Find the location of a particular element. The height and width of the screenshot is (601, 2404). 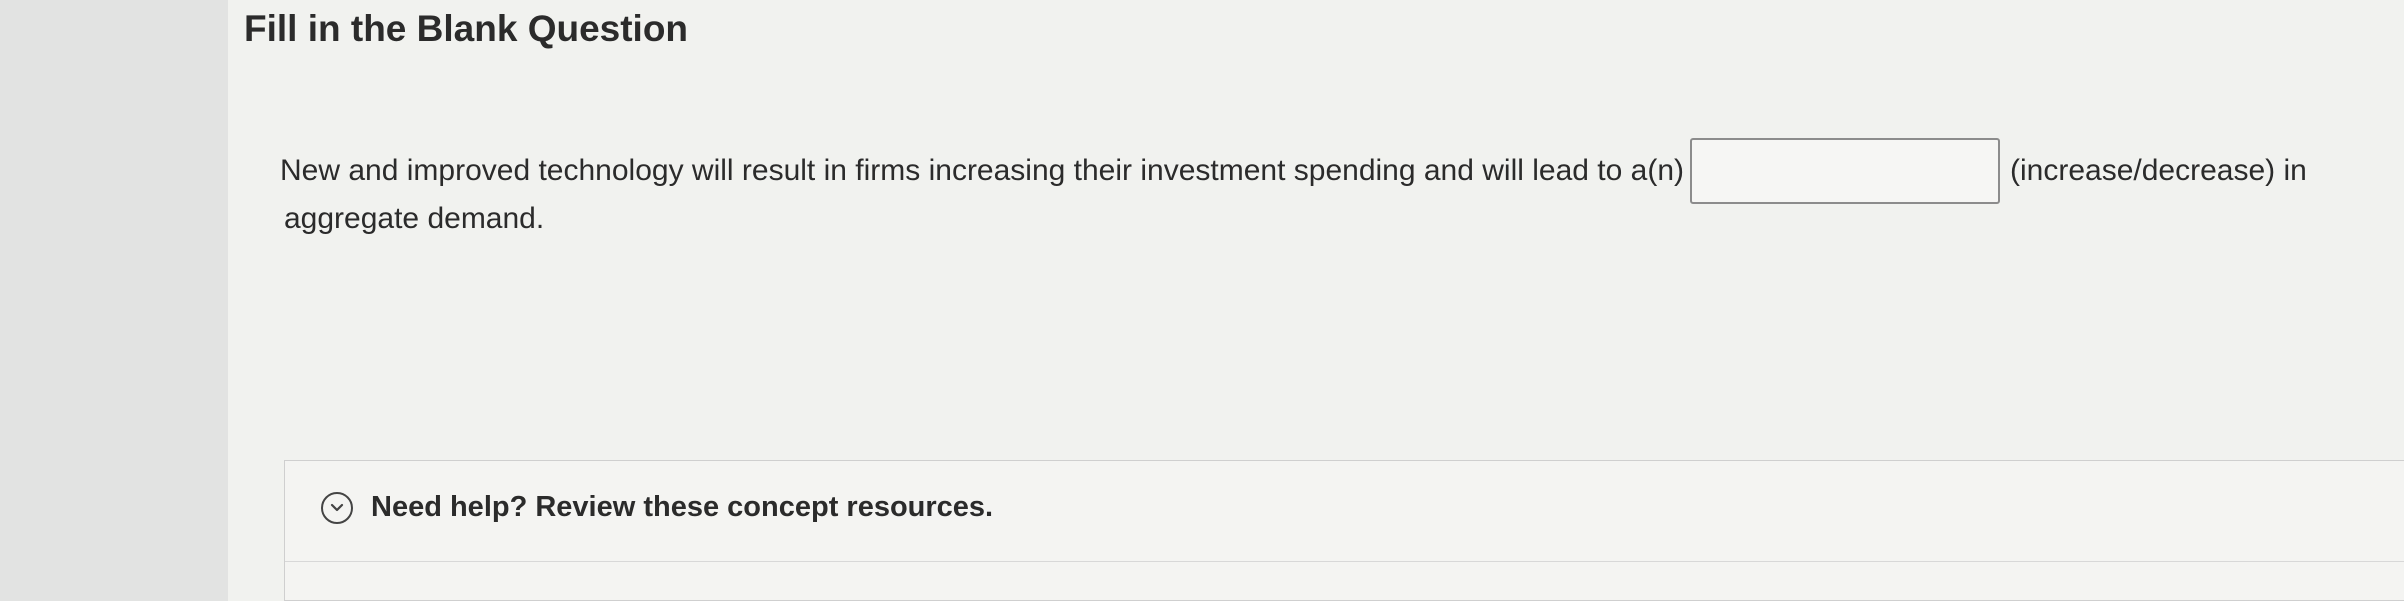

answer-blank-input is located at coordinates (1845, 171).